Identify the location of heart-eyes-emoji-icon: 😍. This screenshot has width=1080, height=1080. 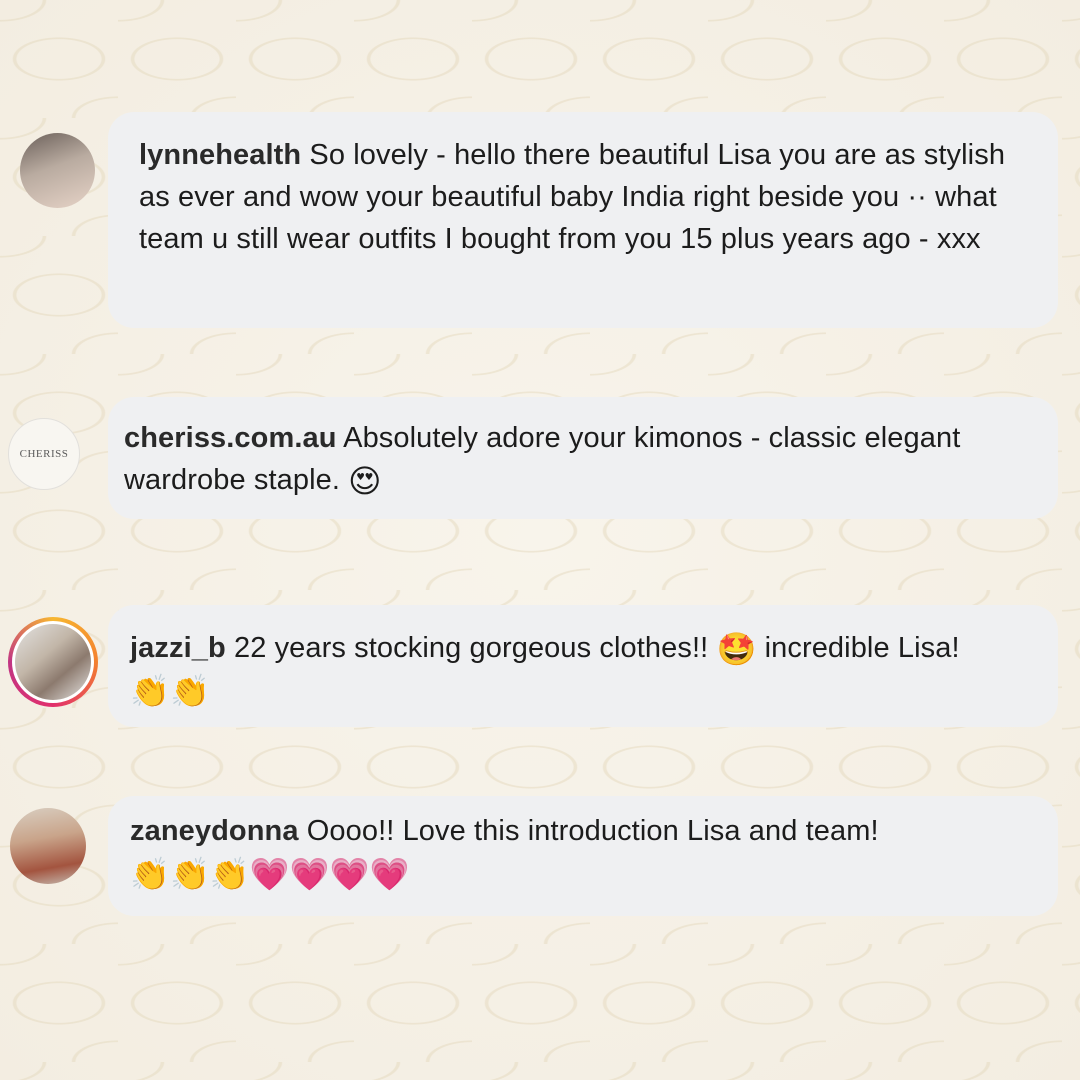
(365, 481).